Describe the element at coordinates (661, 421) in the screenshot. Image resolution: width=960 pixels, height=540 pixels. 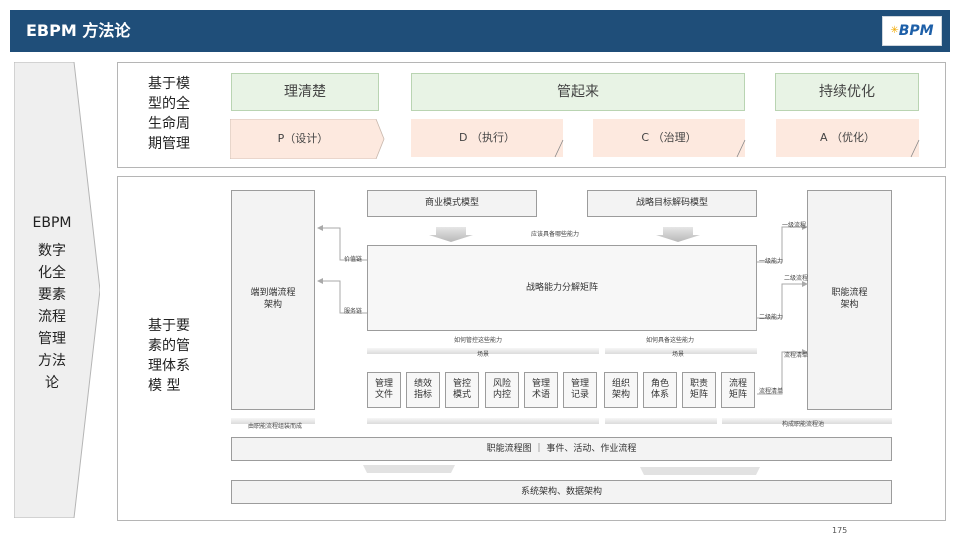
I see `cells-strip-right` at that location.